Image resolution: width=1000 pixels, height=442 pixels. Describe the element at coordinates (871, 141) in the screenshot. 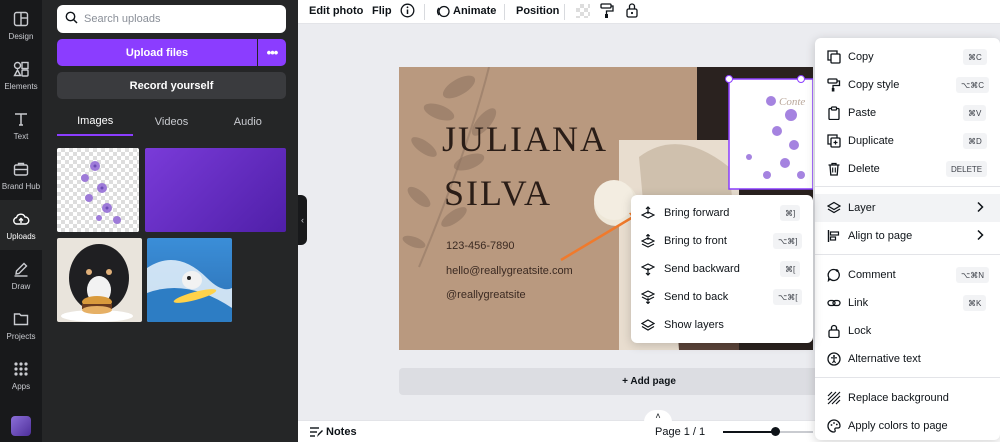

I see `menu-label: Duplicate` at that location.